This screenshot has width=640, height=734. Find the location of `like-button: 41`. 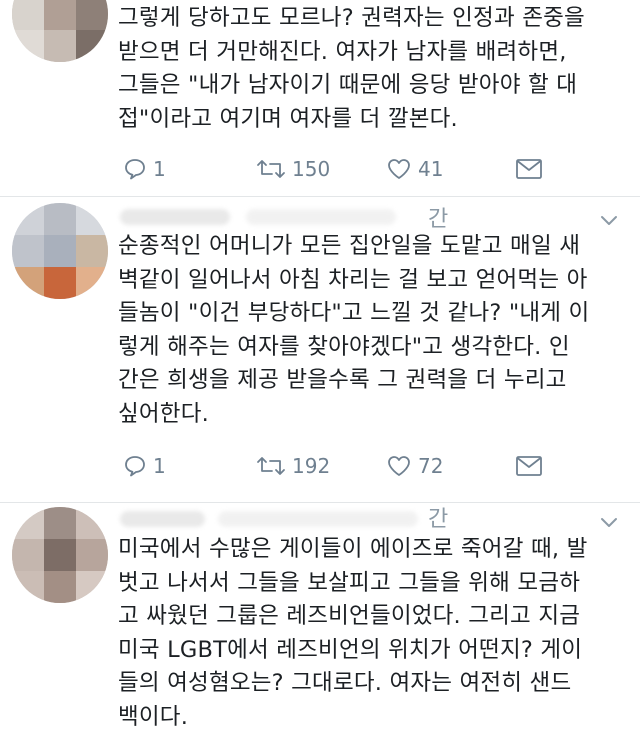

like-button: 41 is located at coordinates (414, 169).